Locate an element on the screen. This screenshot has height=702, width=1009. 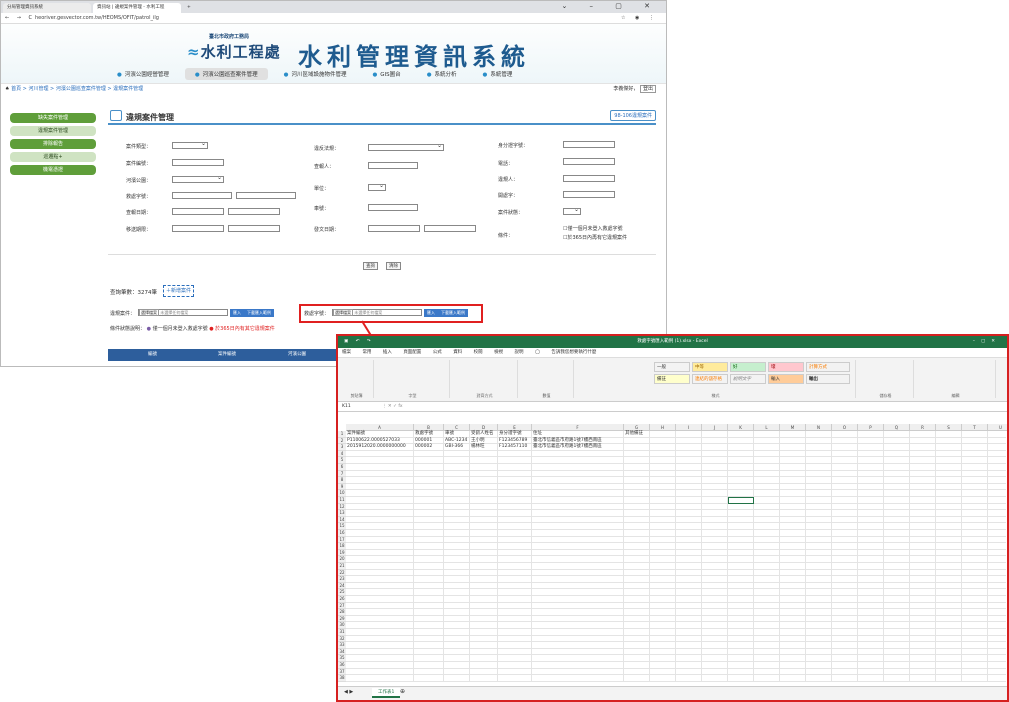
data-cell: F123457110 is located at coordinates (513, 447).